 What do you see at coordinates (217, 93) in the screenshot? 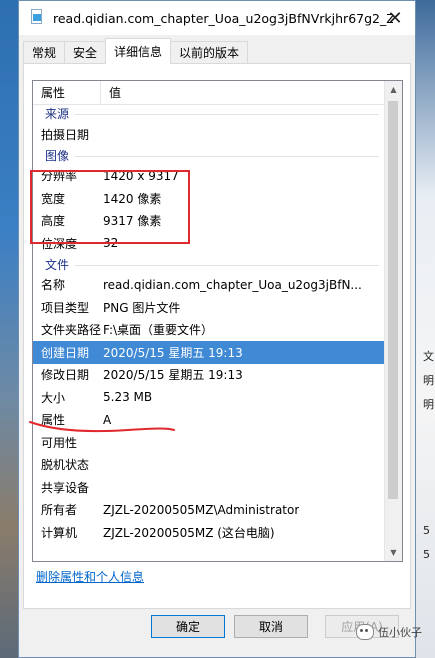
I see `list-header: 属性 值` at bounding box center [217, 93].